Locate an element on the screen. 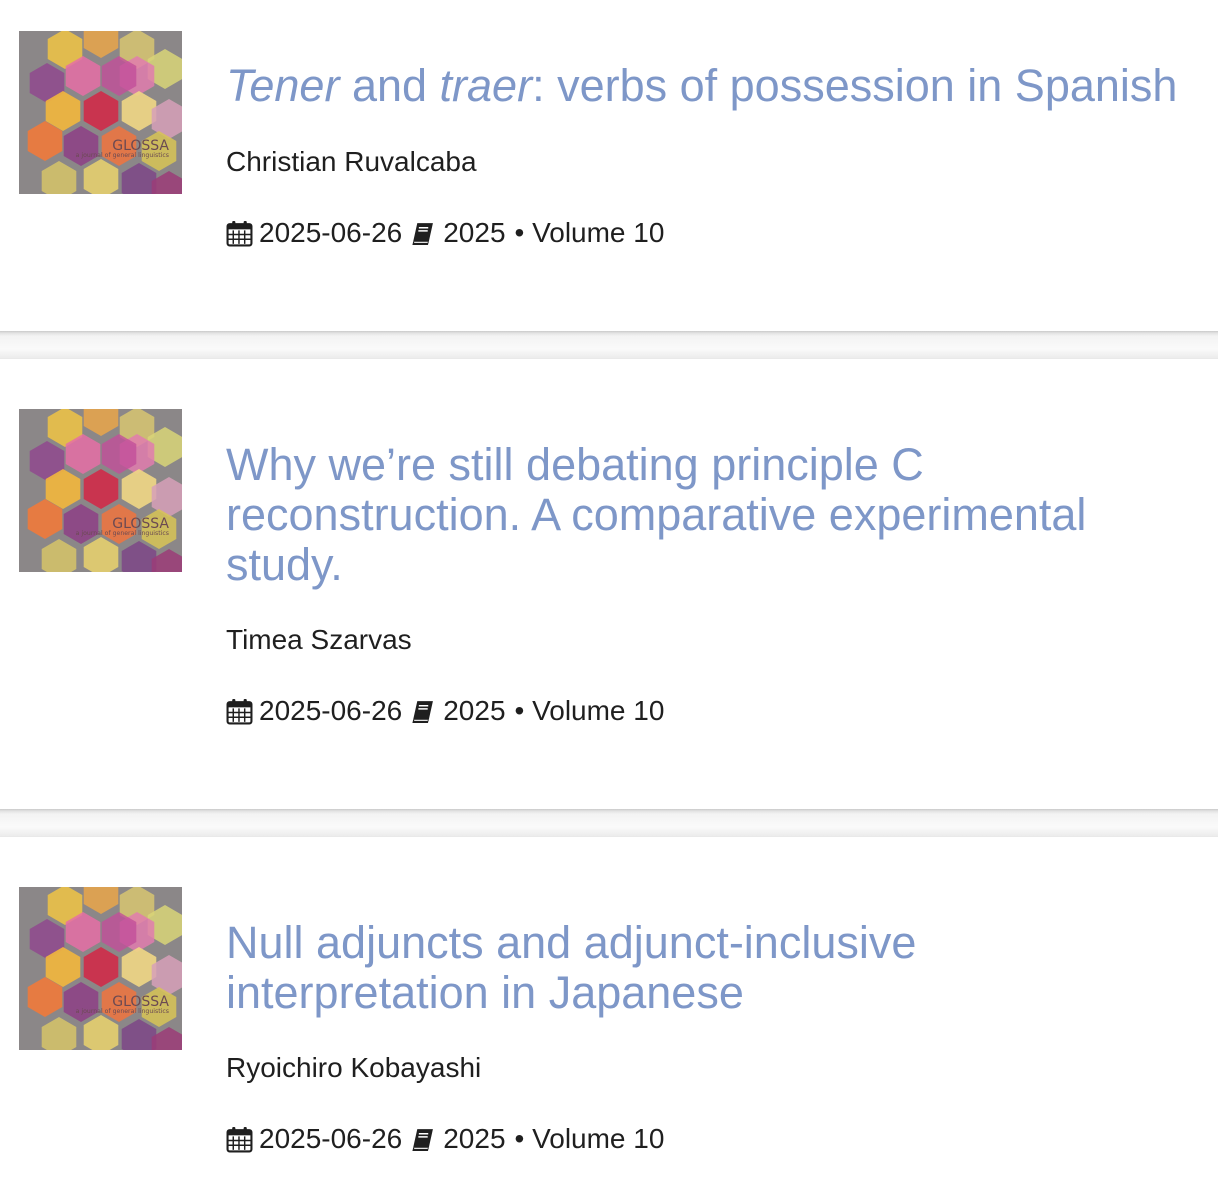  title-italic-word: traer is located at coordinates (486, 85).